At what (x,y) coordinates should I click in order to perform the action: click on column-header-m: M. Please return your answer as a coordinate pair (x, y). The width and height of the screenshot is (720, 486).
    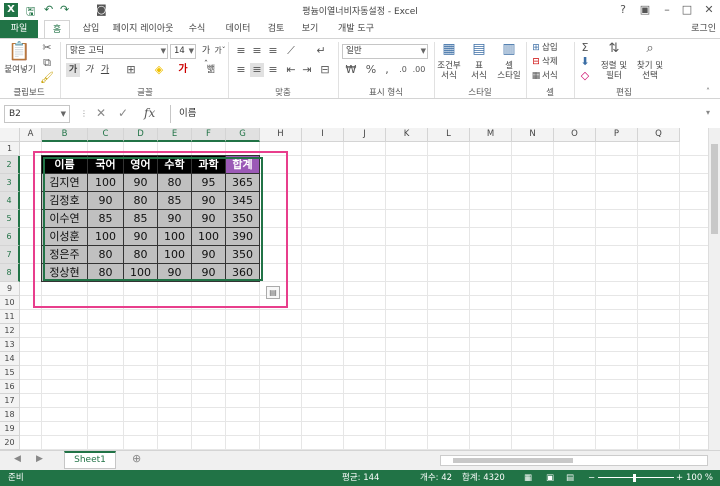
    Looking at the image, I should click on (491, 135).